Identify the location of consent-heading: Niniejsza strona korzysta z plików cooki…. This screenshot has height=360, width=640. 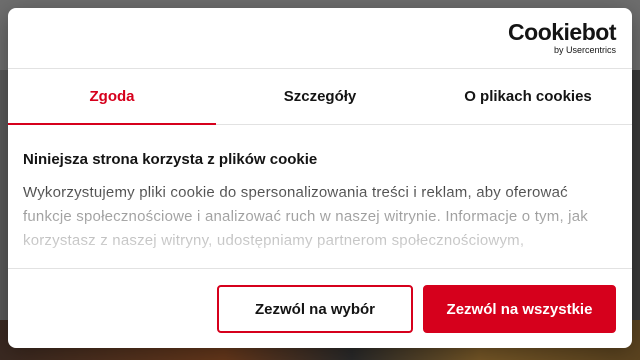
(170, 159).